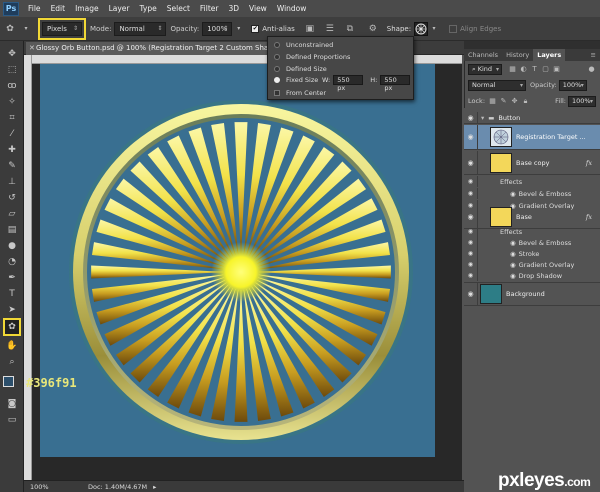 This screenshot has width=600, height=492. I want to click on lock-all-icon: 🔒︎, so click(525, 101).